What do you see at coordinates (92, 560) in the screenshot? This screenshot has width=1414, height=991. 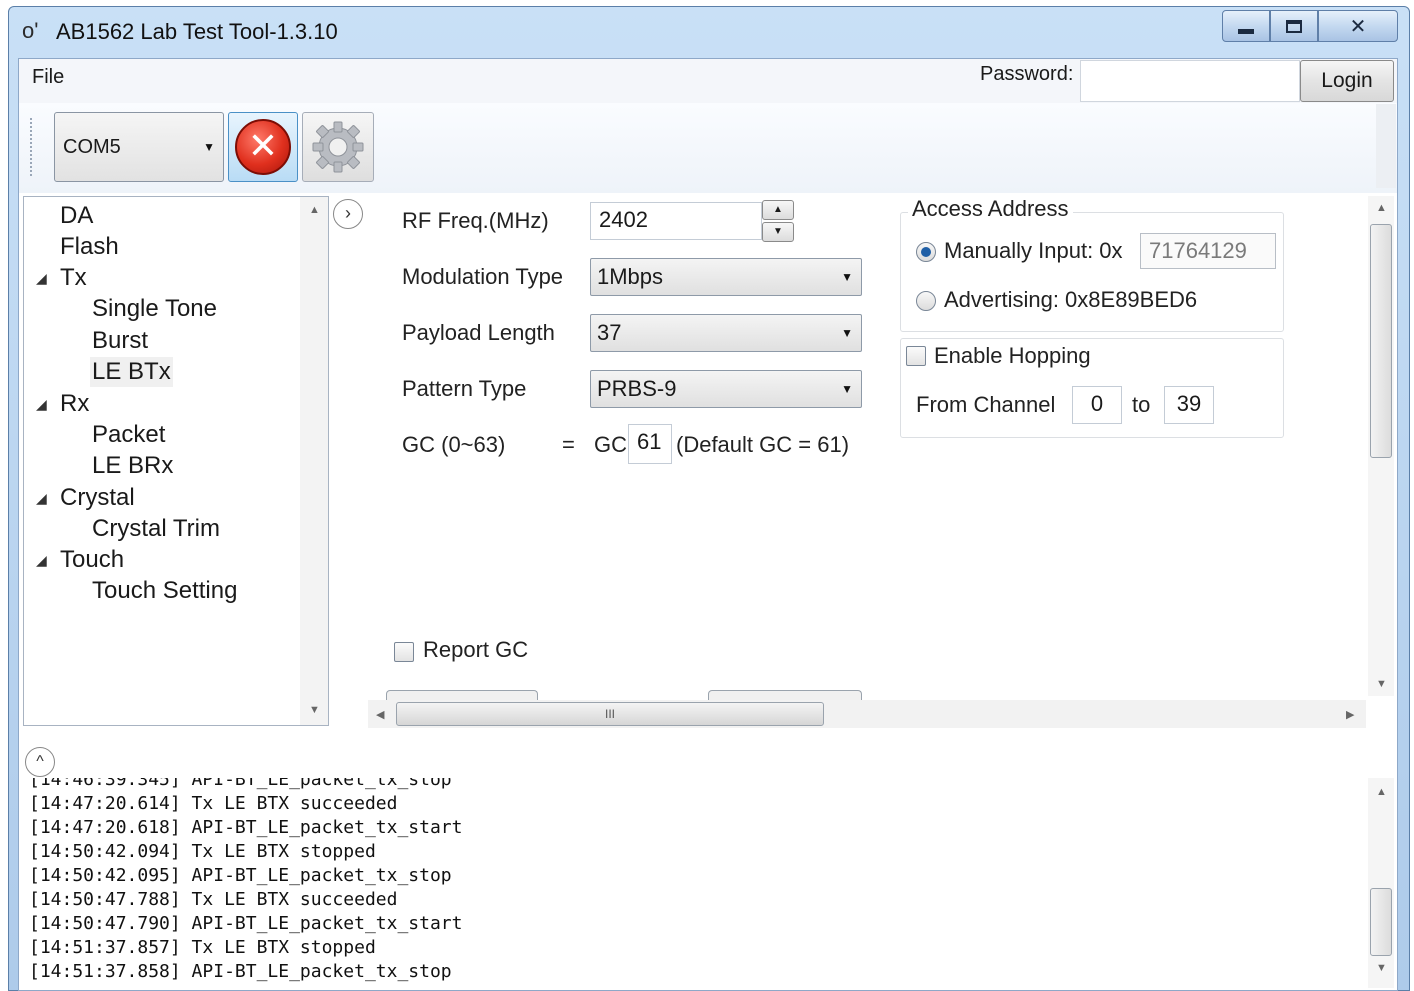 I see `tree-item-touch: Touch` at bounding box center [92, 560].